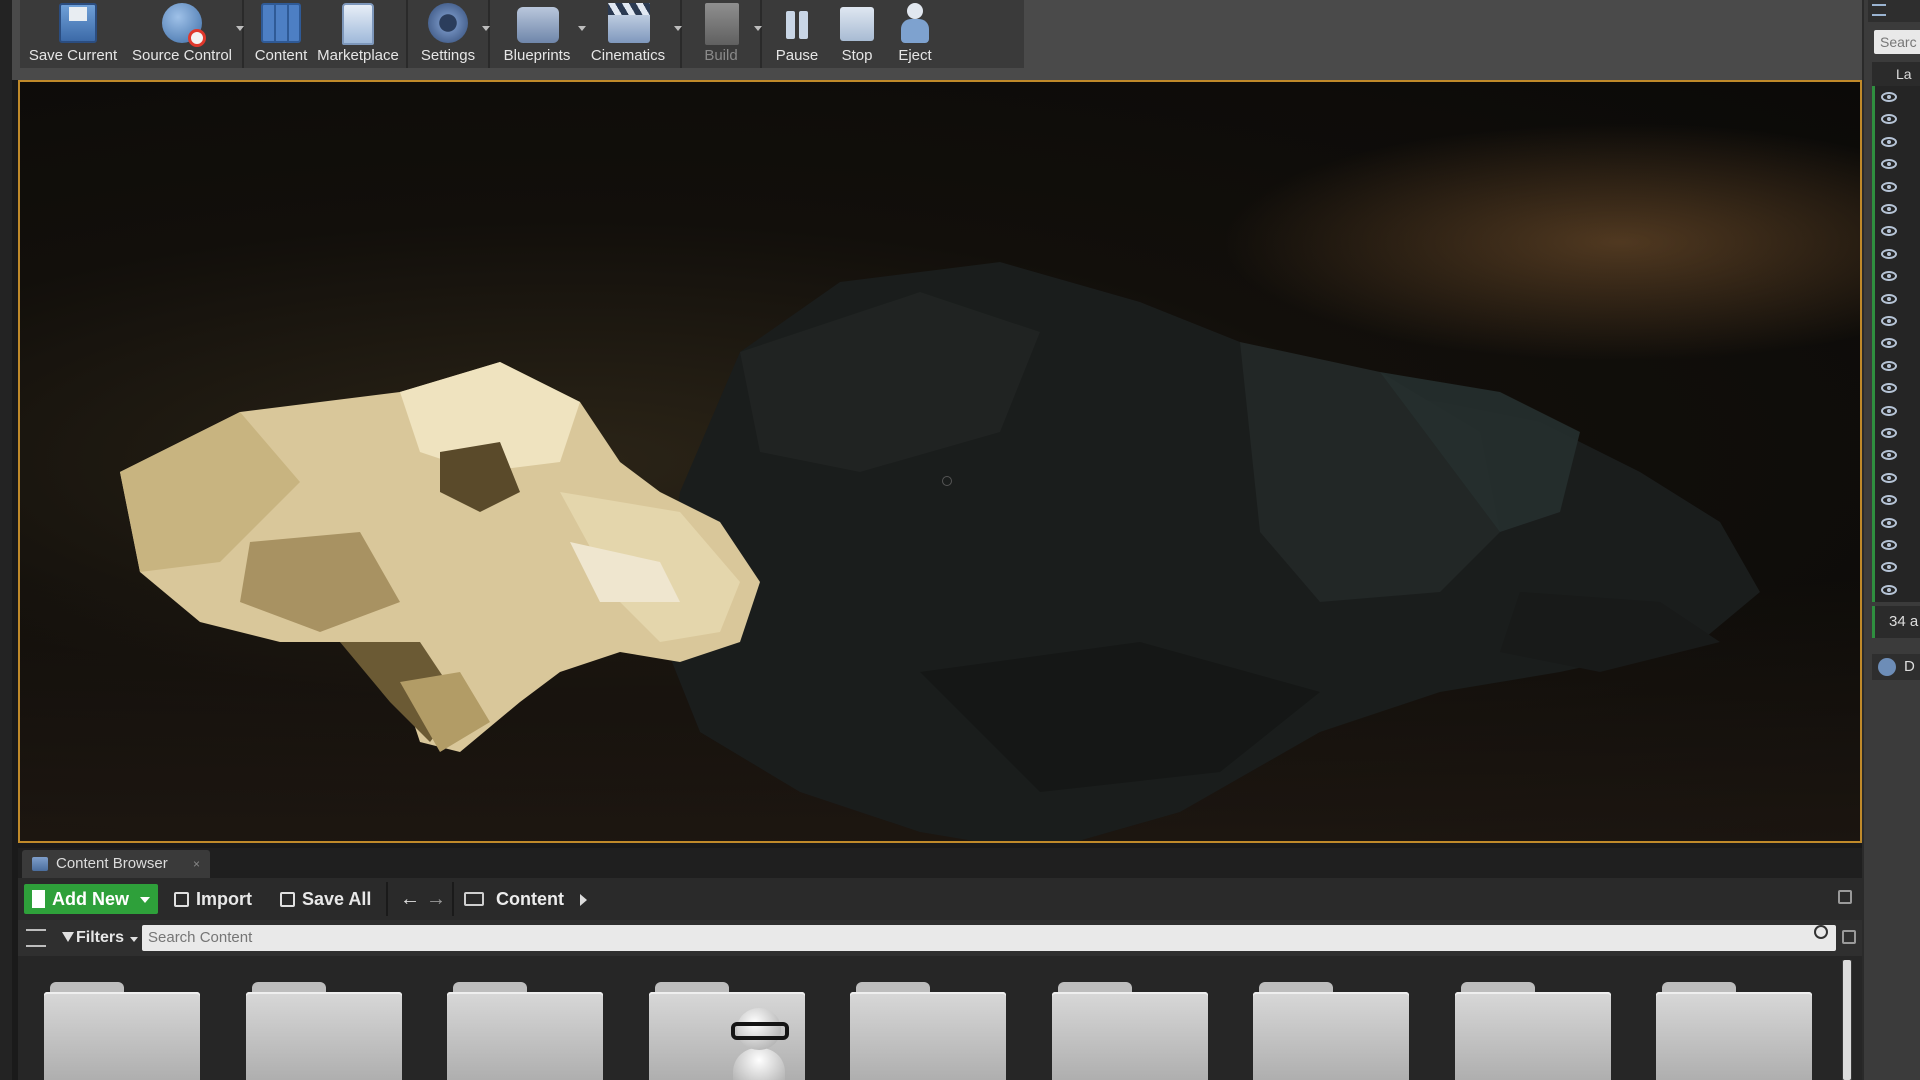 This screenshot has width=1920, height=1080. What do you see at coordinates (75, 24) in the screenshot?
I see `save-icon` at bounding box center [75, 24].